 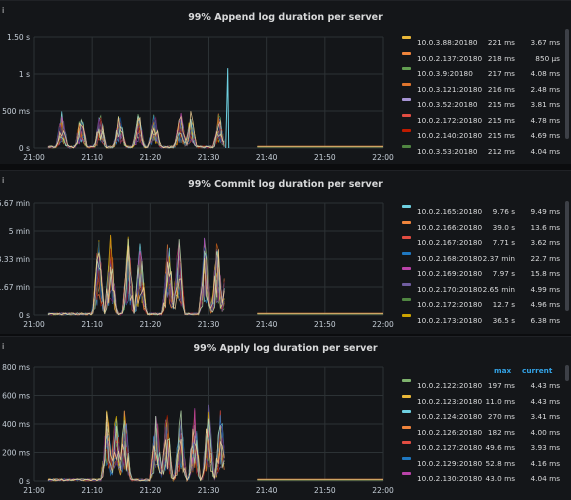 What do you see at coordinates (285, 17) in the screenshot?
I see `panel-title: 99% Append log duration per server` at bounding box center [285, 17].